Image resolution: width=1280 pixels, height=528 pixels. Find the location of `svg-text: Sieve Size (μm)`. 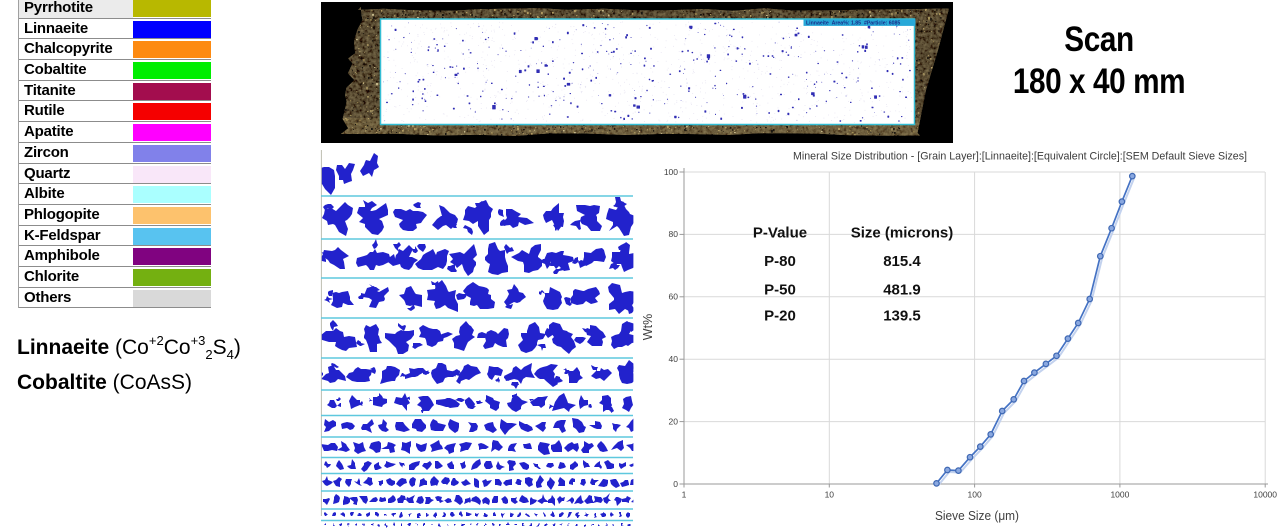

svg-text: Sieve Size (μm) is located at coordinates (977, 515).